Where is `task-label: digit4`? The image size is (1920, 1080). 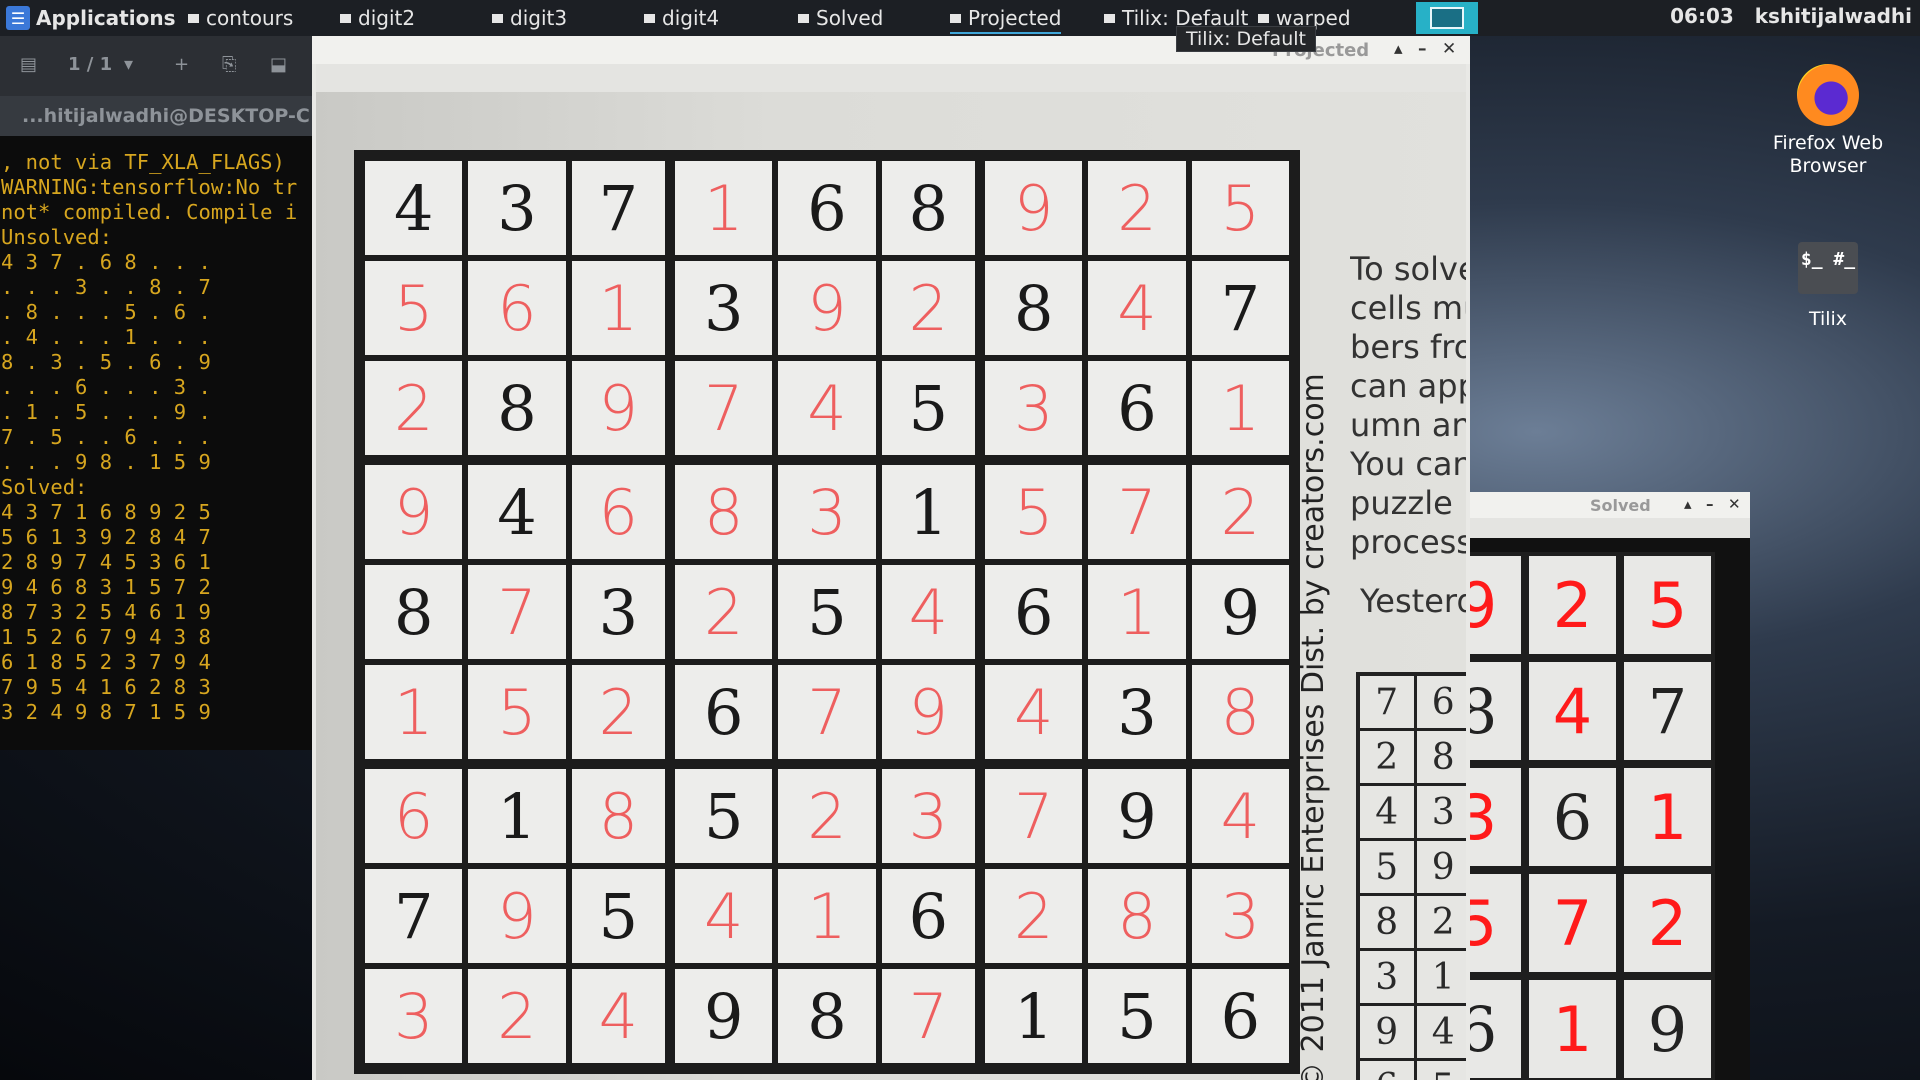 task-label: digit4 is located at coordinates (691, 18).